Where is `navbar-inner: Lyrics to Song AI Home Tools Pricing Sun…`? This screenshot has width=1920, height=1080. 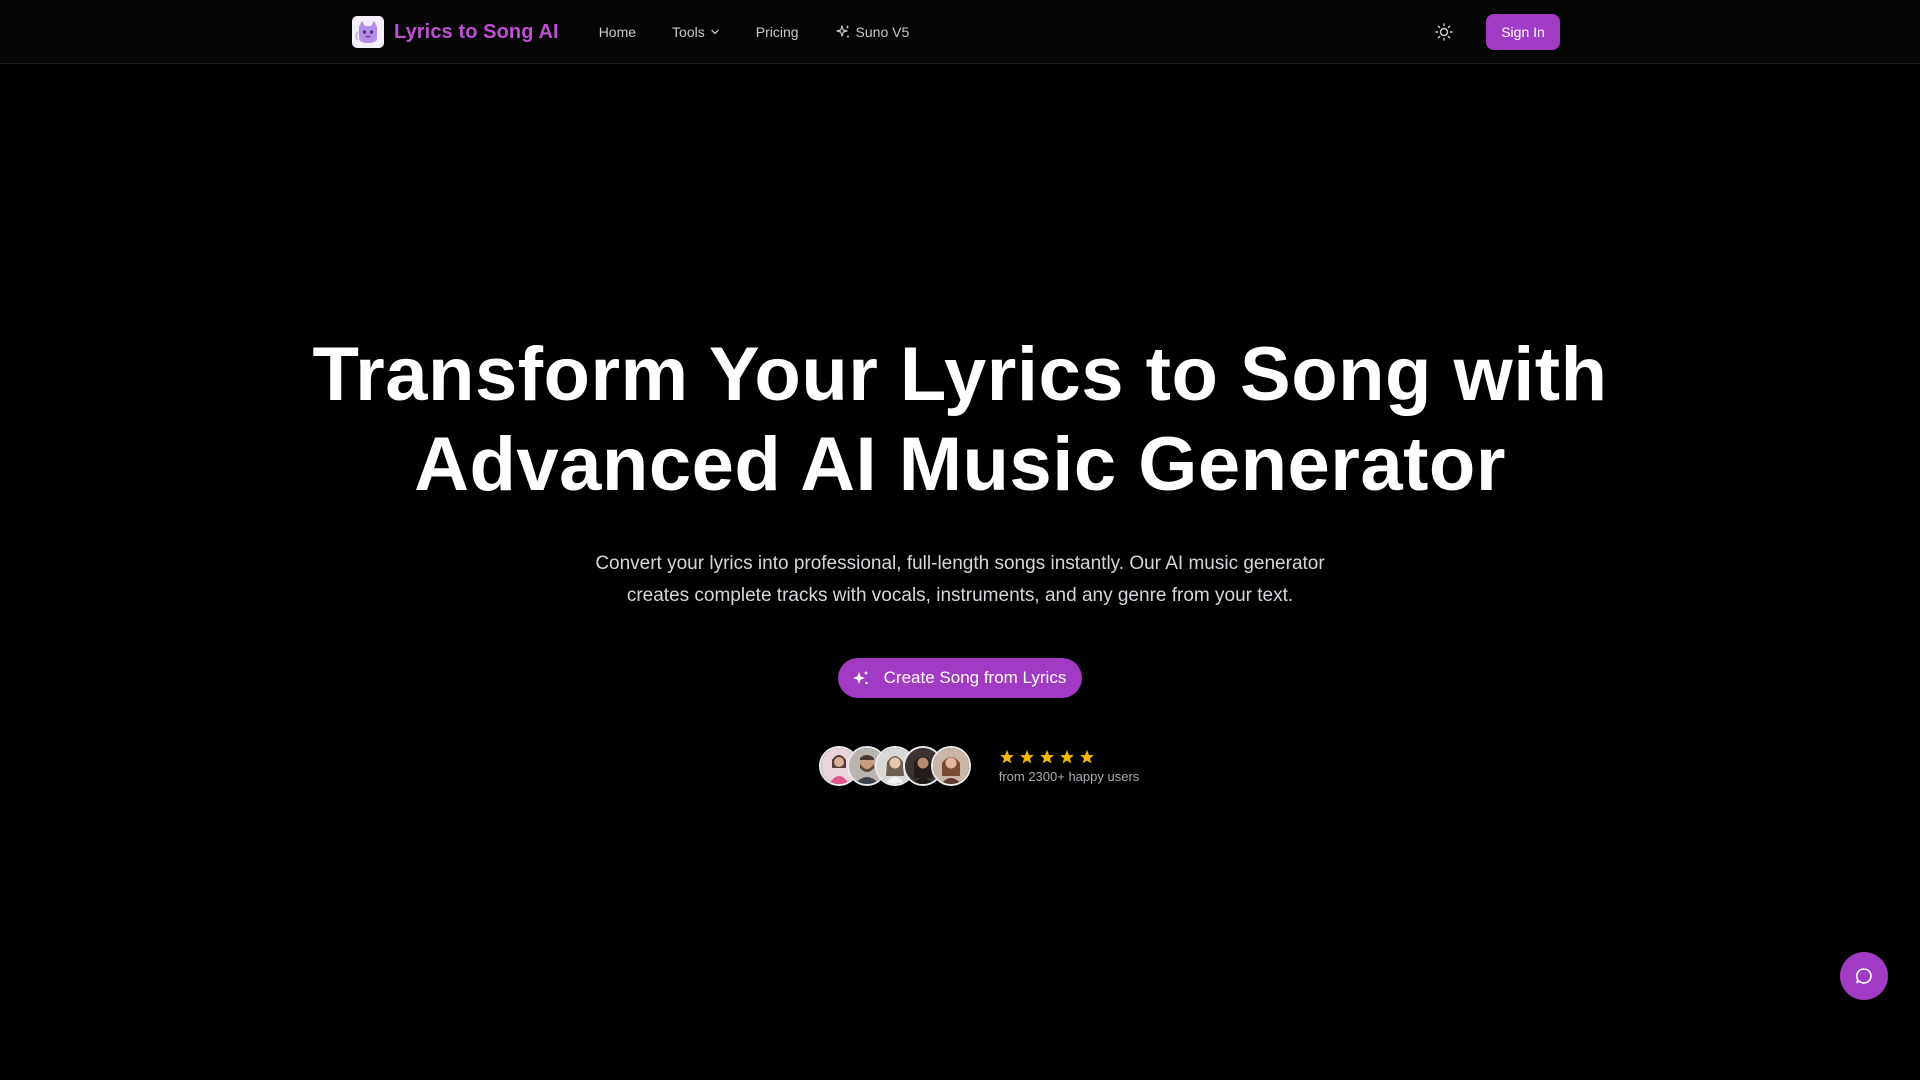 navbar-inner: Lyrics to Song AI Home Tools Pricing Sun… is located at coordinates (956, 32).